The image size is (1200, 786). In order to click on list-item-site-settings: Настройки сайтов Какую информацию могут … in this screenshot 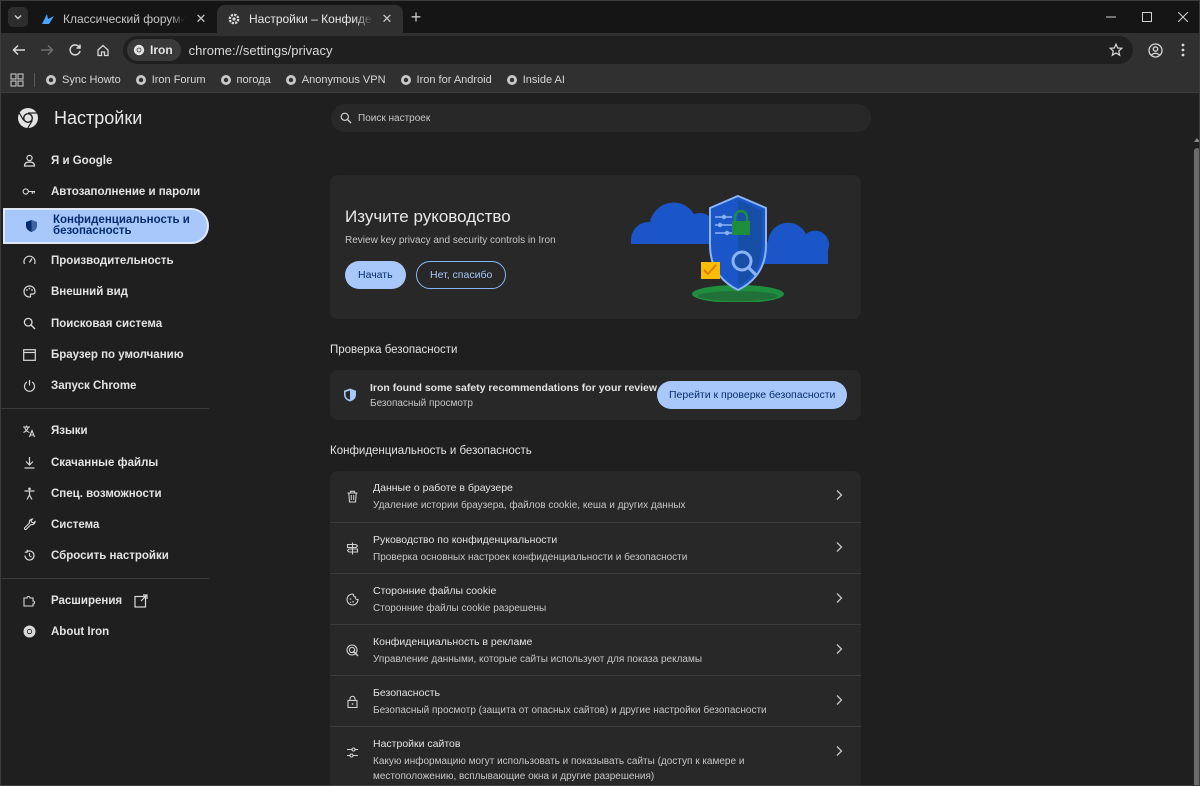, I will do `click(595, 755)`.